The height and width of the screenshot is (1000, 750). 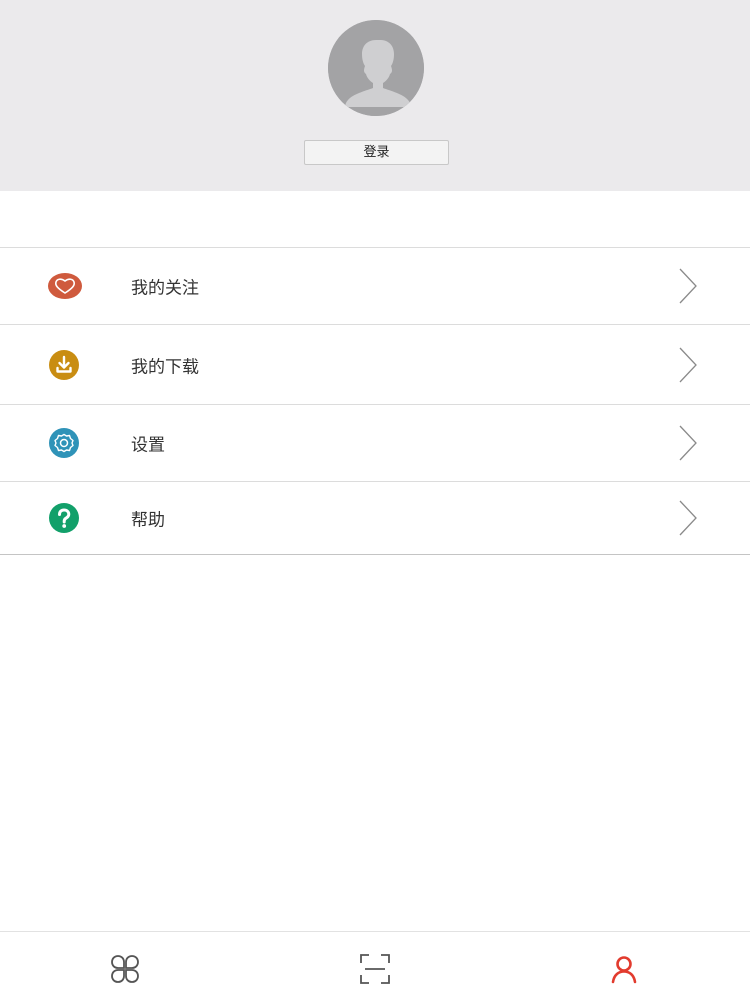 I want to click on default-user-avatar-icon, so click(x=376, y=68).